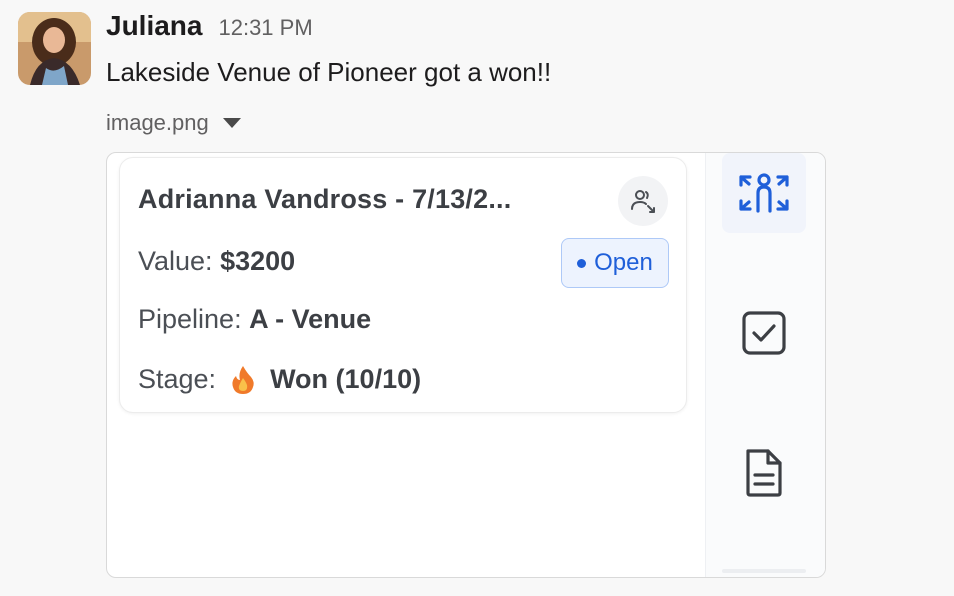  I want to click on collapse-caret-icon, so click(231, 123).